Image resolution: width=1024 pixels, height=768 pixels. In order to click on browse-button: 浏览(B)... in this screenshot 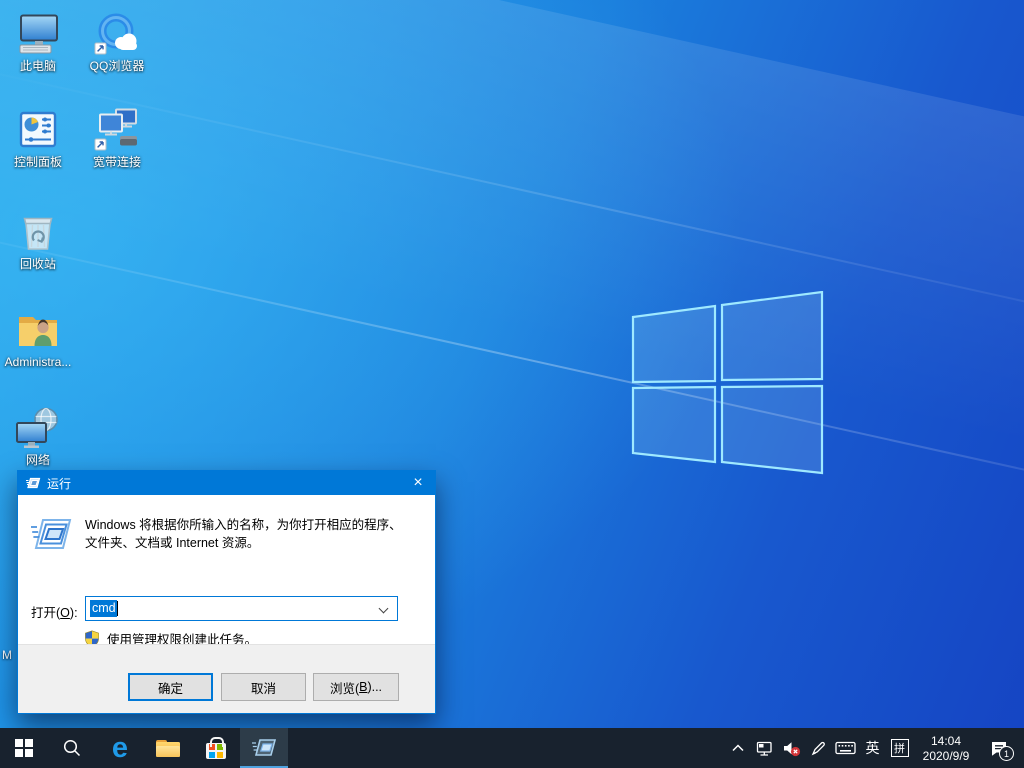, I will do `click(356, 687)`.